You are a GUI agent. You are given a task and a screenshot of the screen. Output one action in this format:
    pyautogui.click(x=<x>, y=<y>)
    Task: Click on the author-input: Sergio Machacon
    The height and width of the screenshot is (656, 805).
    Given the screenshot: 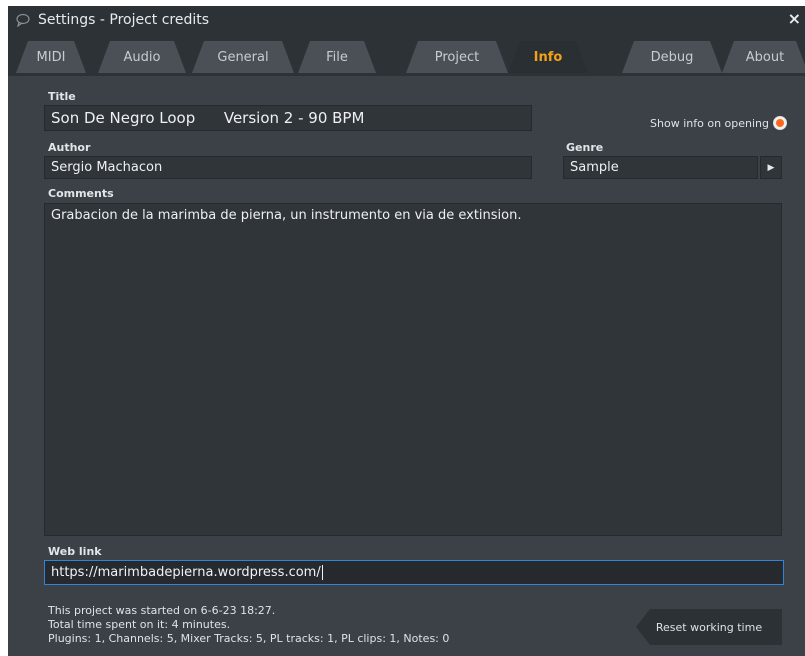 What is the action you would take?
    pyautogui.click(x=288, y=167)
    